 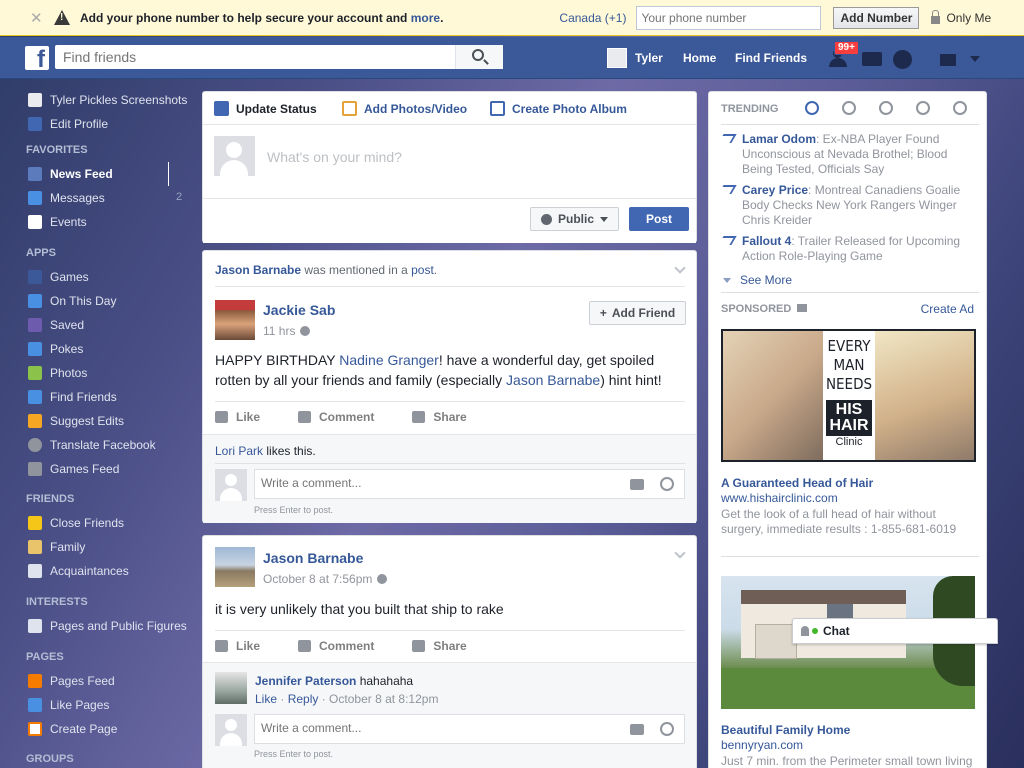 What do you see at coordinates (57, 222) in the screenshot?
I see `sidebar-item-events: Events` at bounding box center [57, 222].